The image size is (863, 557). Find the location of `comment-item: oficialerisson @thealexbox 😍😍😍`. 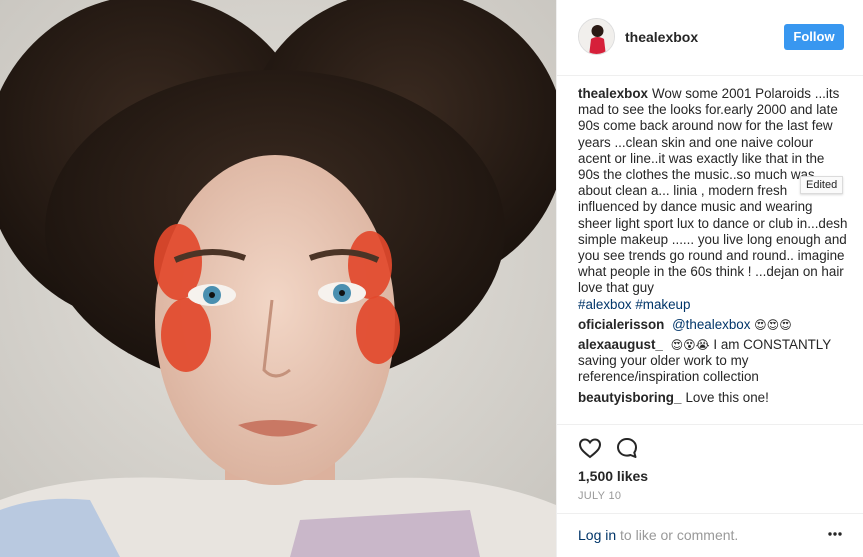

comment-item: oficialerisson @thealexbox 😍😍😍 is located at coordinates (713, 325).